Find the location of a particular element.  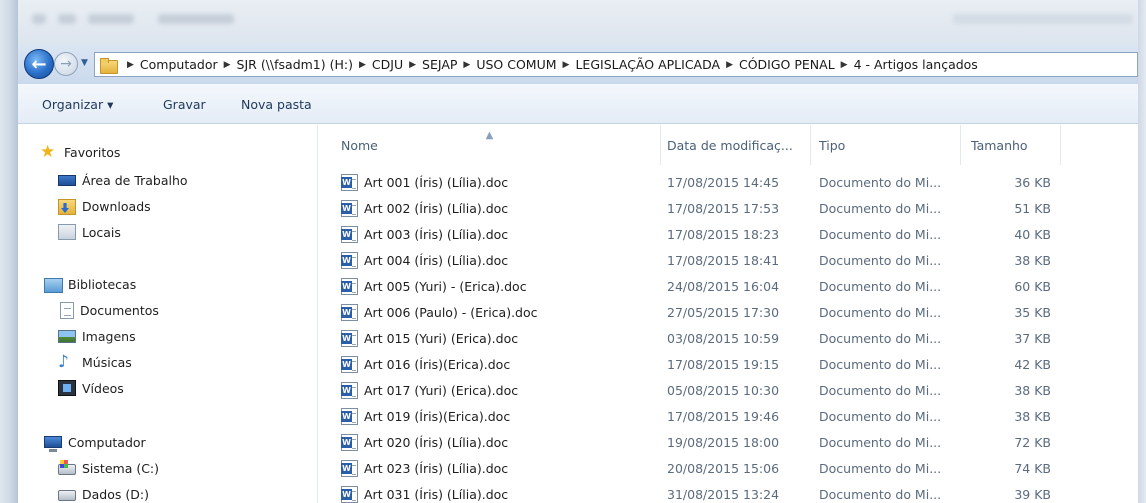

file-date: 17/08/2015 18:23 is located at coordinates (723, 234).